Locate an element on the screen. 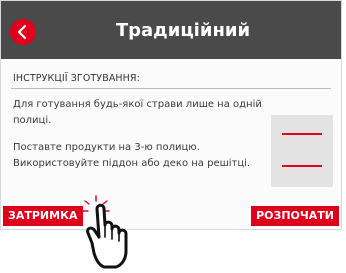  page-title: Традиційний is located at coordinates (183, 30).